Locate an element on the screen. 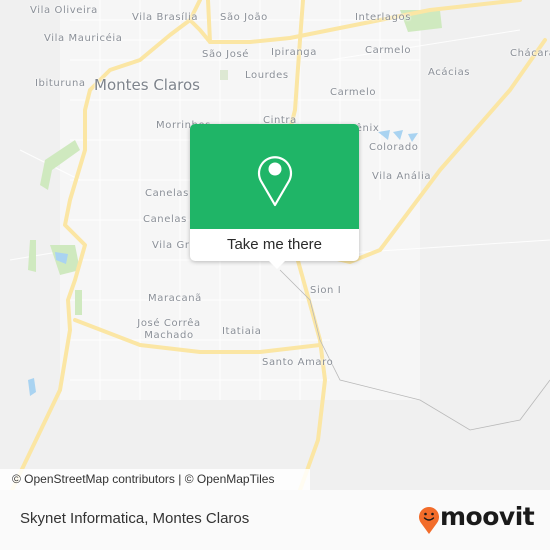 The height and width of the screenshot is (550, 550). place-label: Itatiaia is located at coordinates (242, 331).